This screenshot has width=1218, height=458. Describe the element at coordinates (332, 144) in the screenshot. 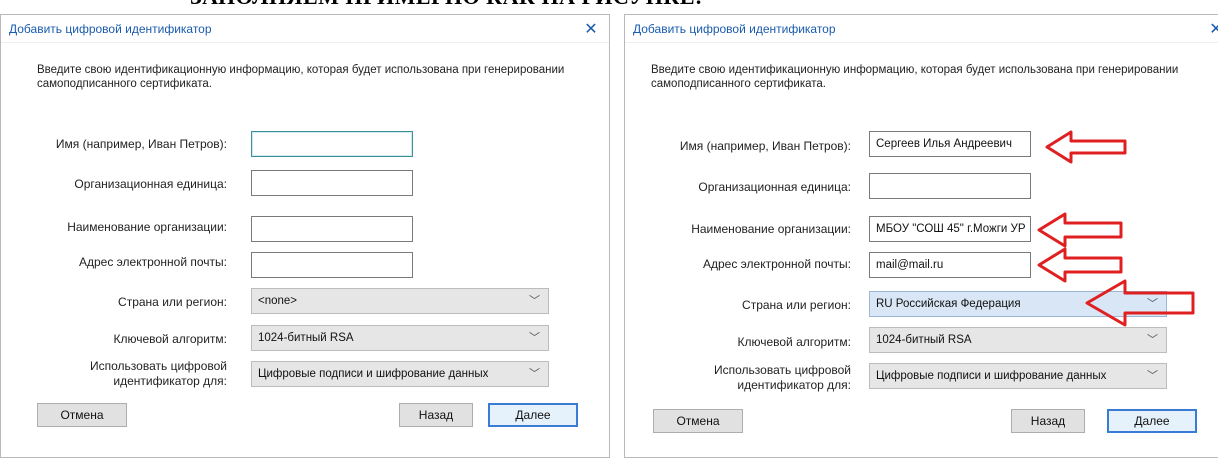

I see `name-input` at that location.